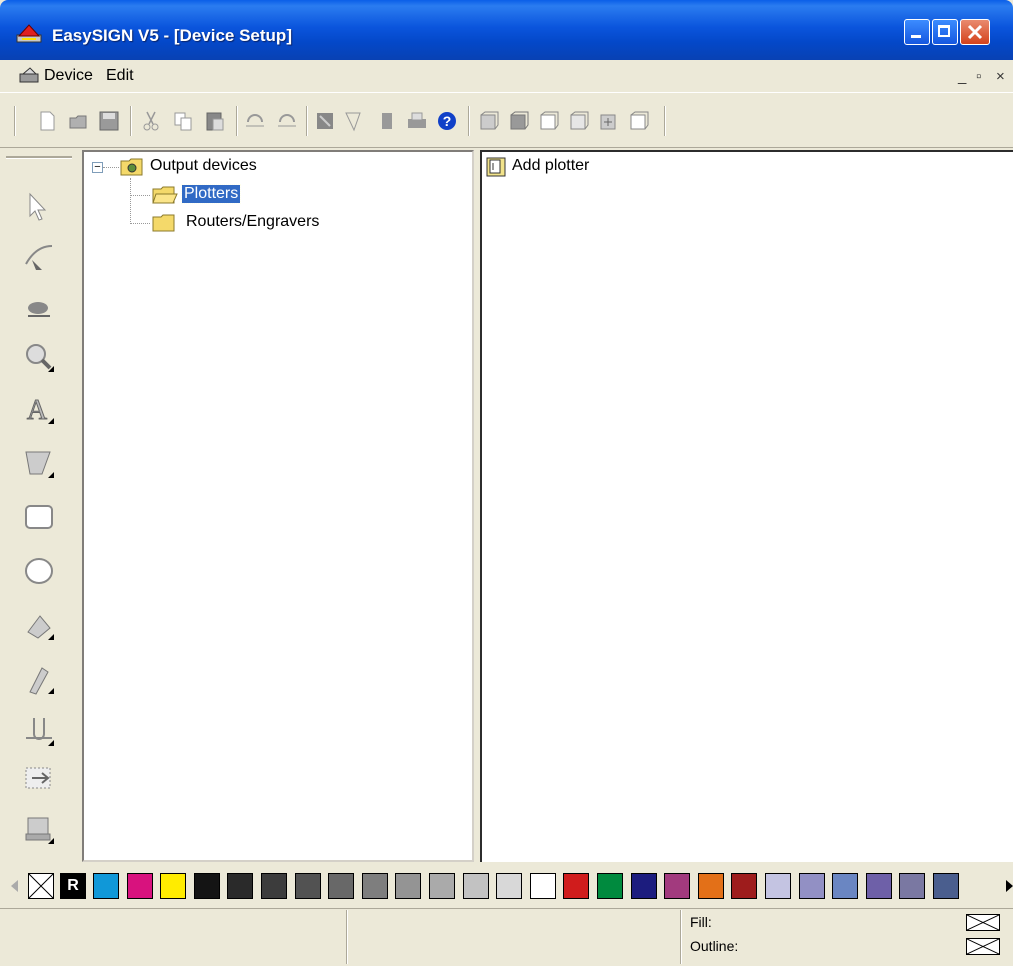 The height and width of the screenshot is (966, 1013). Describe the element at coordinates (203, 166) in the screenshot. I see `tree-item-output-devices: Output devices` at that location.